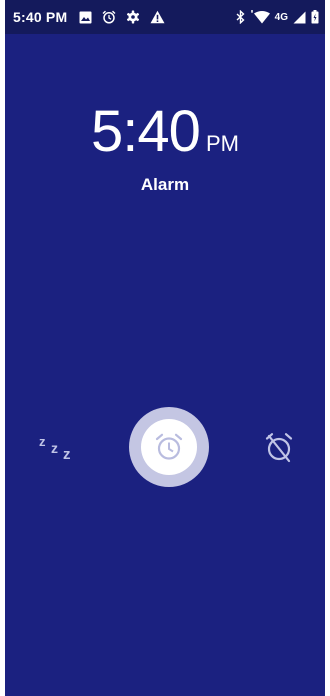 The width and height of the screenshot is (330, 696). Describe the element at coordinates (85, 17) in the screenshot. I see `image-icon` at that location.